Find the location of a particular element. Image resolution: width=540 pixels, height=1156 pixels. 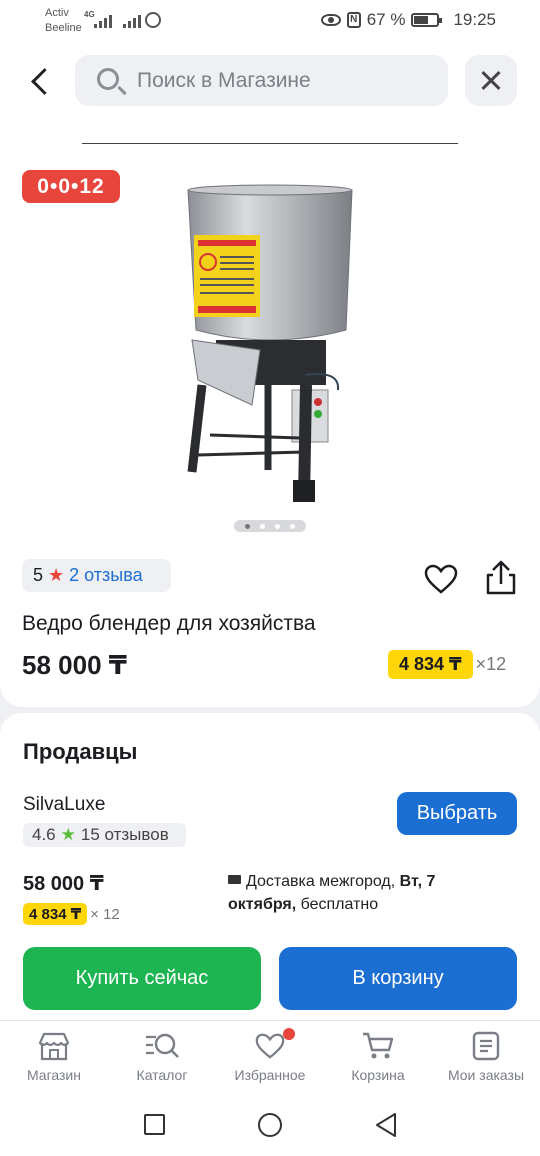

tab-label: Корзина is located at coordinates (378, 1075).